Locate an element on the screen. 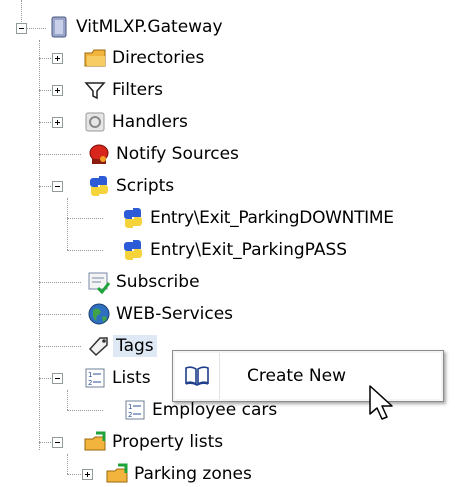  filter-icon is located at coordinates (95, 90).